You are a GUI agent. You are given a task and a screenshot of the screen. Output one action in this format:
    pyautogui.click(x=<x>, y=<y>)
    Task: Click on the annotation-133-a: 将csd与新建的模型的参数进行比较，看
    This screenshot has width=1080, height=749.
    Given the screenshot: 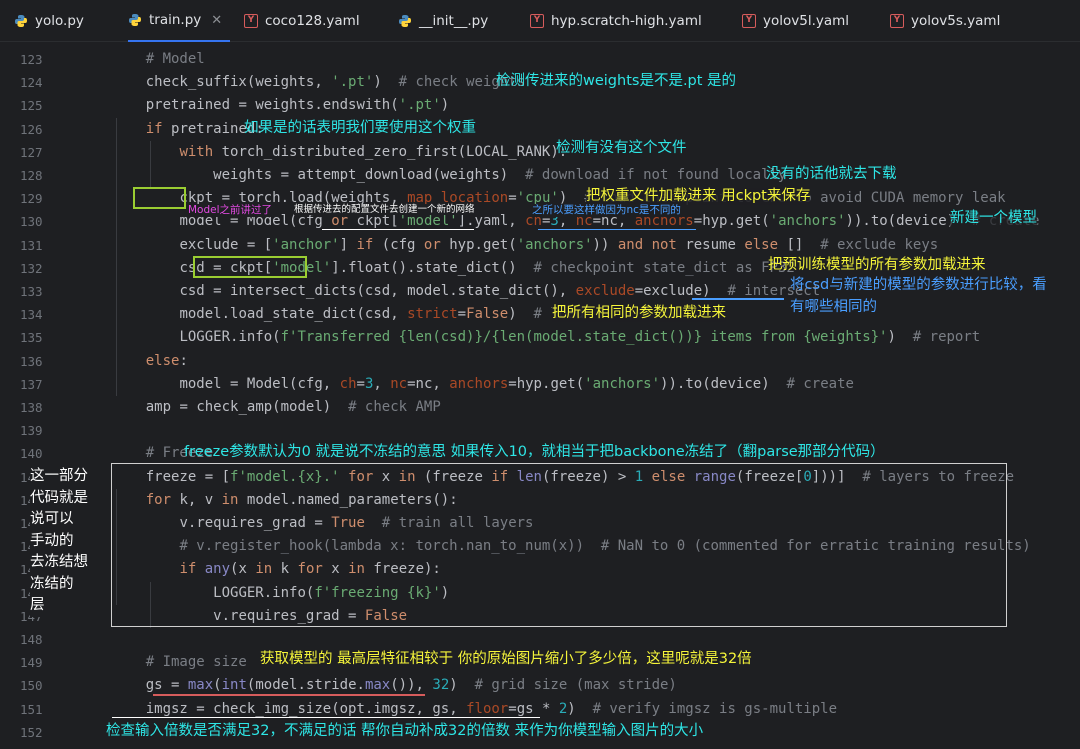 What is the action you would take?
    pyautogui.click(x=918, y=285)
    